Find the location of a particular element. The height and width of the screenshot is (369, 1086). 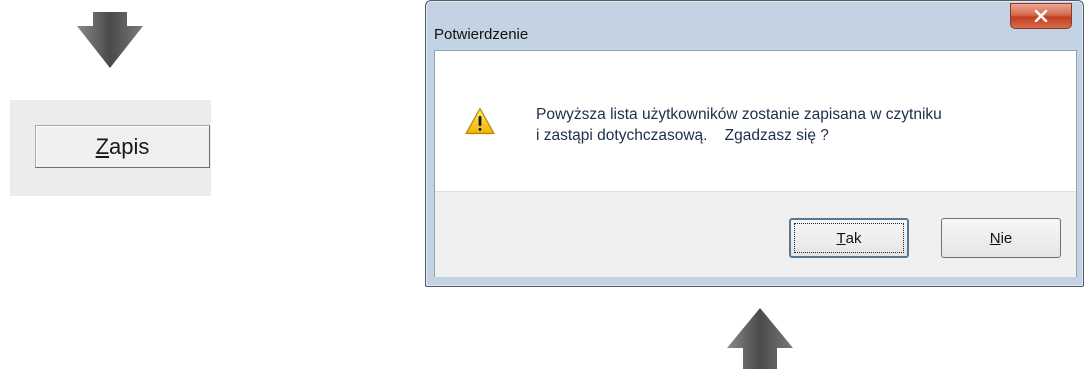

zapis-mnemonic: Z is located at coordinates (102, 146).